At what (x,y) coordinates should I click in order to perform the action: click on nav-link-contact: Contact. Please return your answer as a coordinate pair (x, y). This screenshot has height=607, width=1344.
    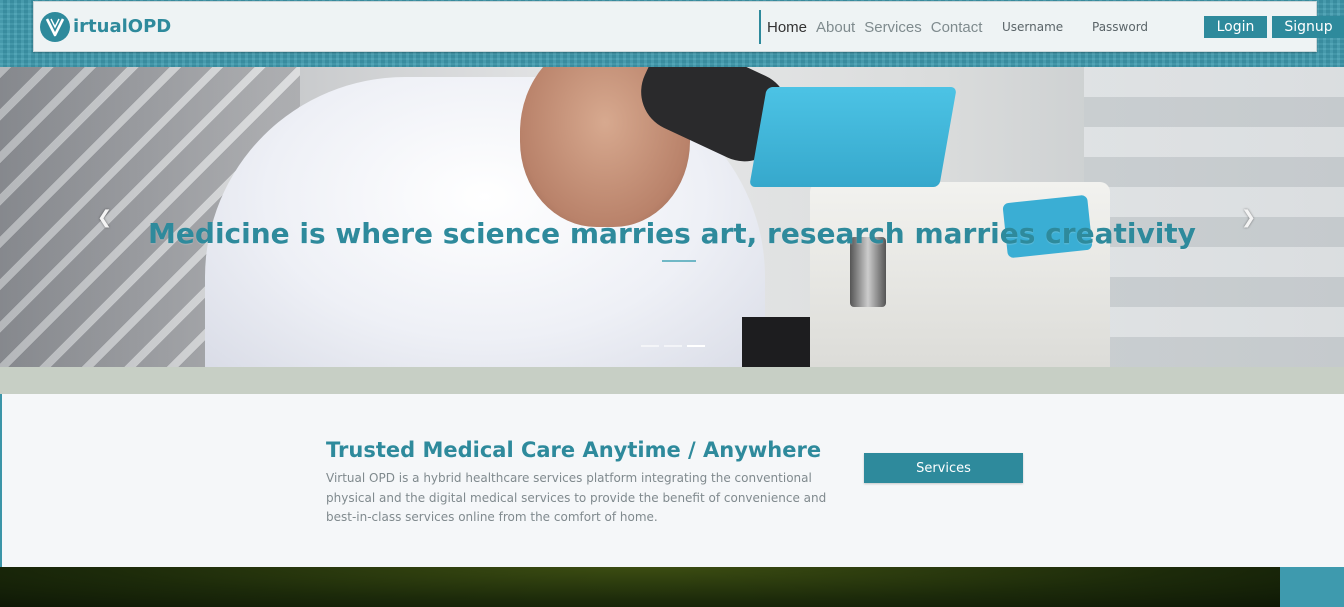
    Looking at the image, I should click on (957, 27).